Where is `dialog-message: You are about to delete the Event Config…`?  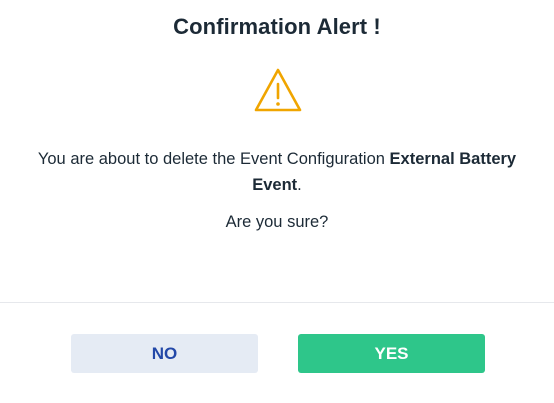 dialog-message: You are about to delete the Event Config… is located at coordinates (277, 172).